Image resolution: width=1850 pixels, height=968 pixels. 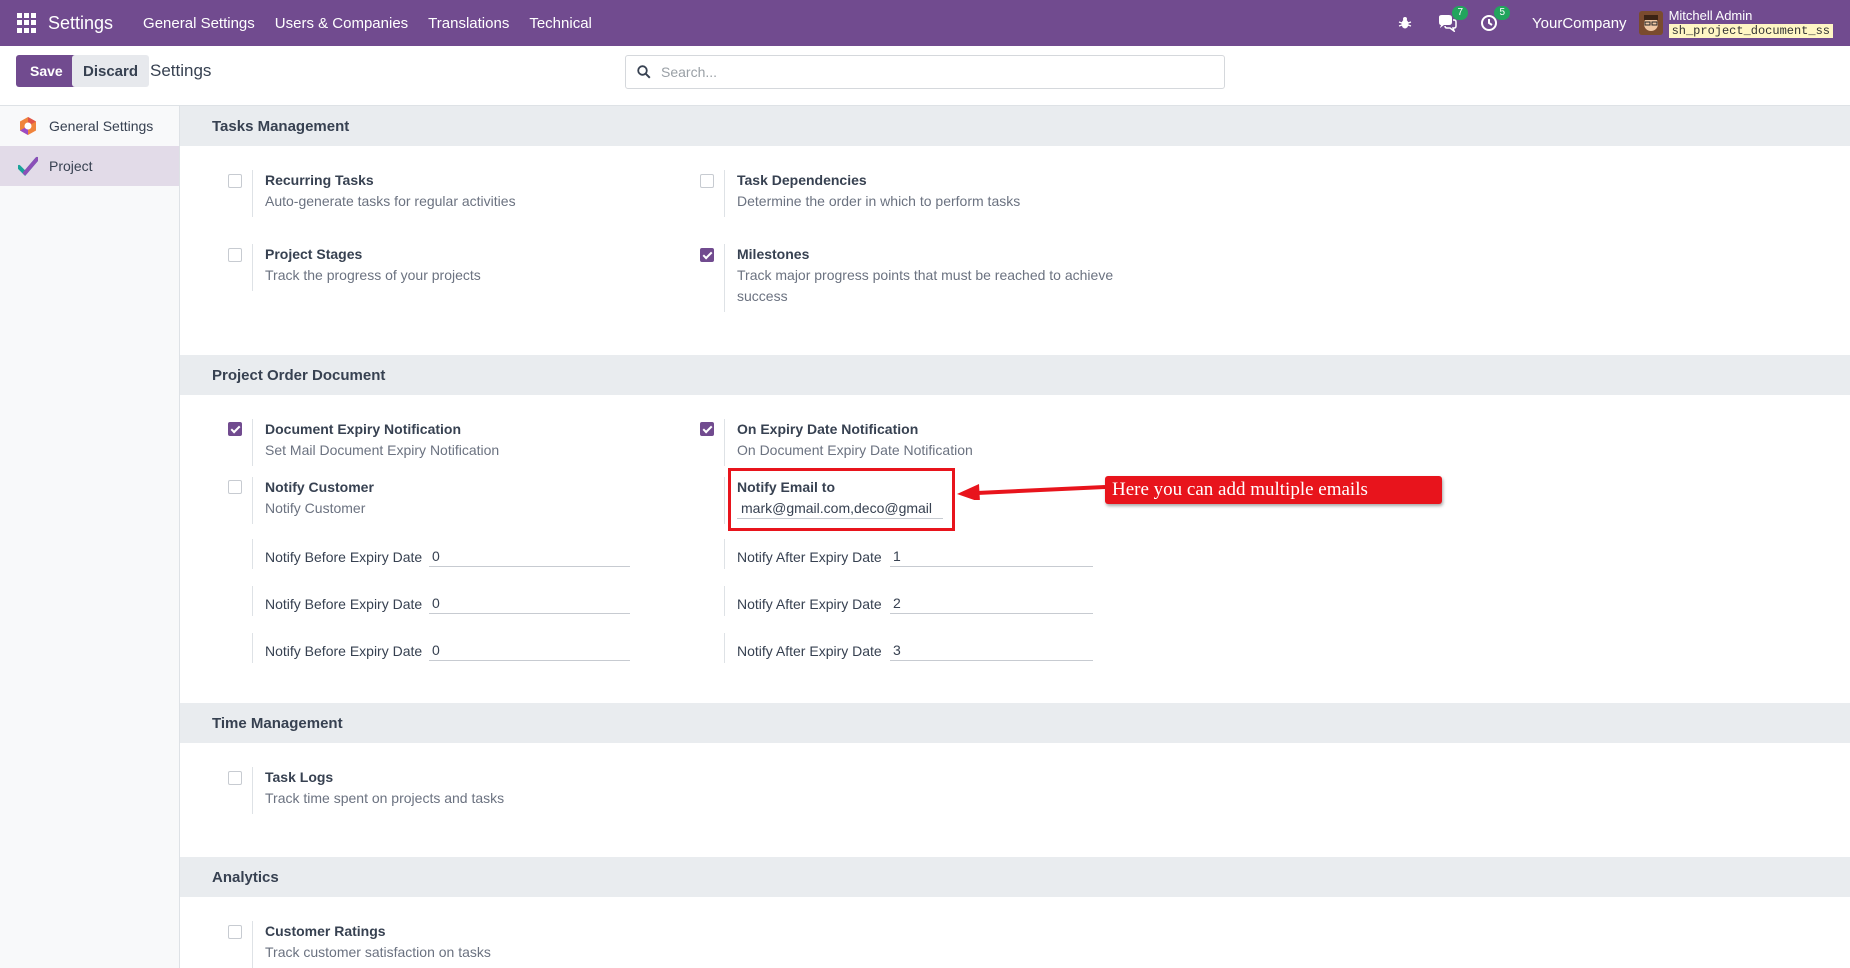 What do you see at coordinates (841, 499) in the screenshot?
I see `annotation-highlight-box` at bounding box center [841, 499].